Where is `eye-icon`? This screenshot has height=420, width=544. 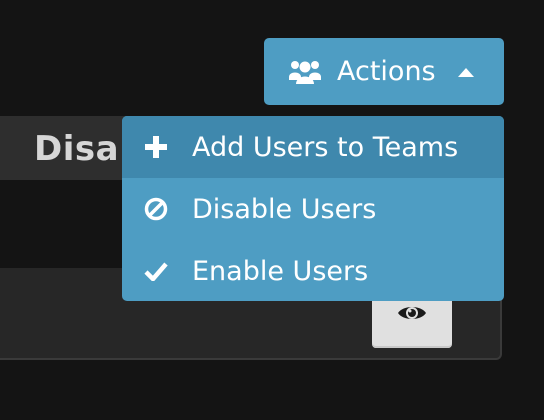 eye-icon is located at coordinates (412, 315).